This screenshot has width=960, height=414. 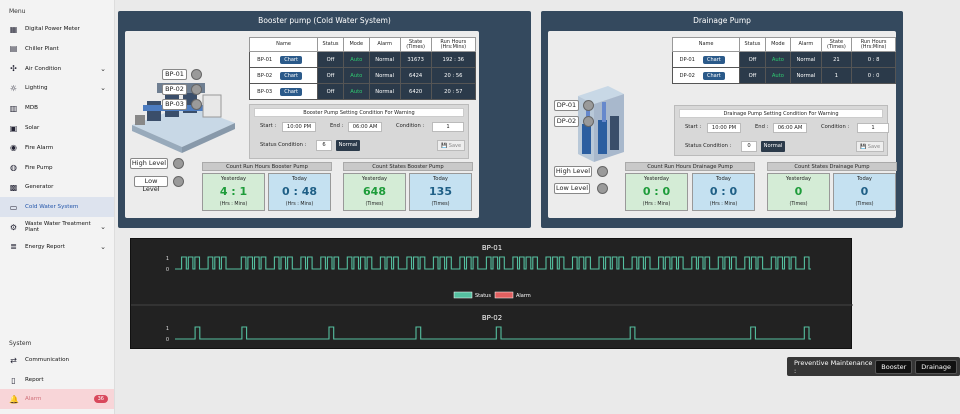 I want to click on run-hours-heading: Count Run Hours Drainage Pump, so click(x=690, y=166).